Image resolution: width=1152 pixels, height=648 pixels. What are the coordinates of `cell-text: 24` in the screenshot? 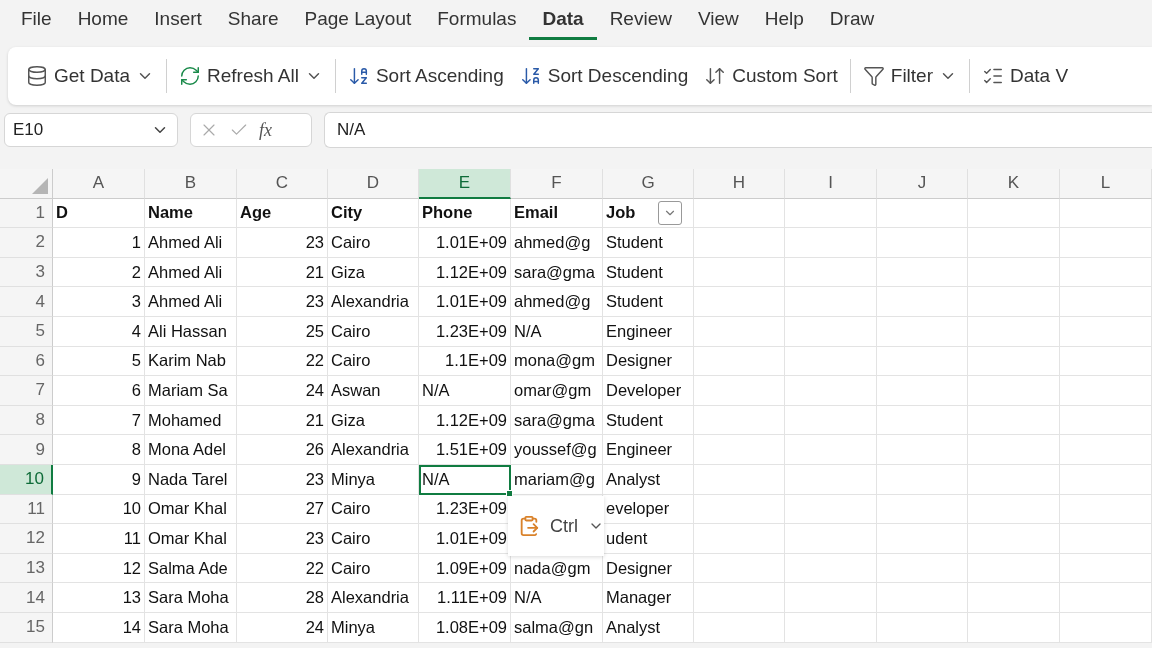 It's located at (314, 627).